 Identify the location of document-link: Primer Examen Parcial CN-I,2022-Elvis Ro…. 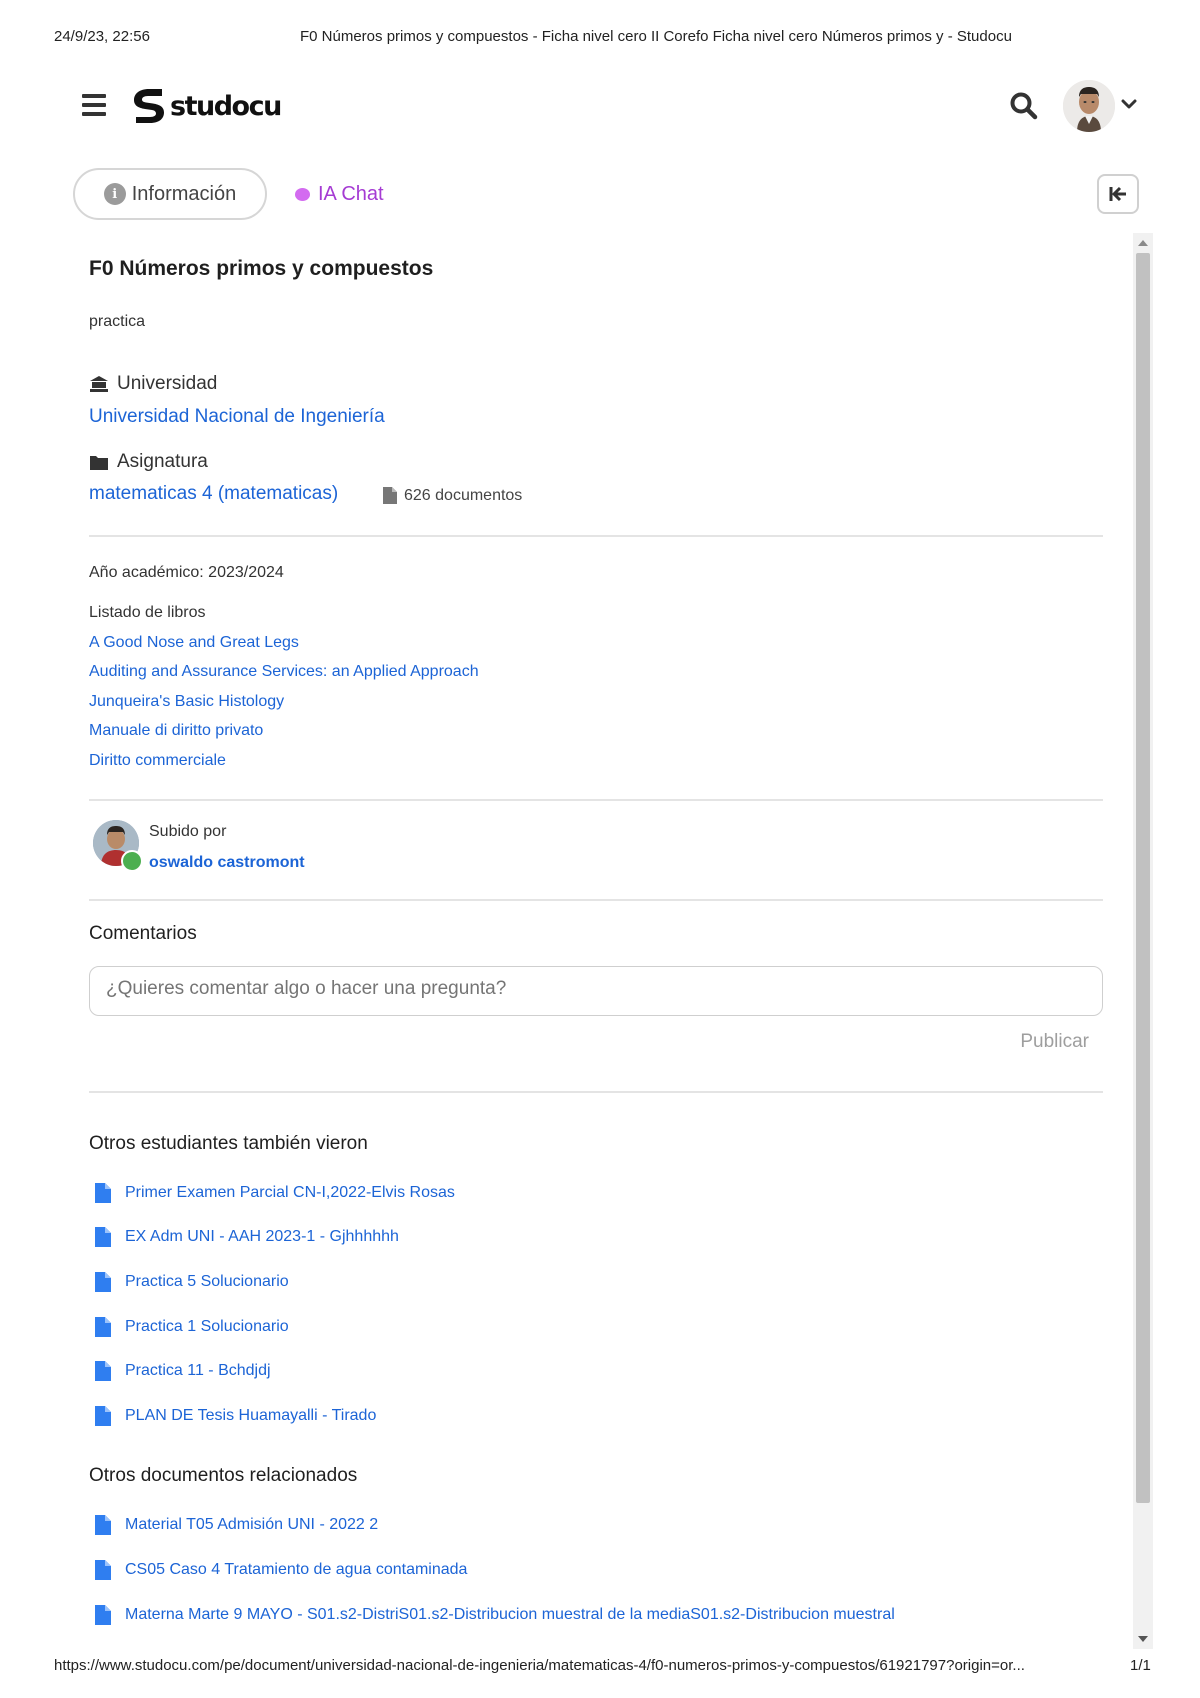
(290, 1193).